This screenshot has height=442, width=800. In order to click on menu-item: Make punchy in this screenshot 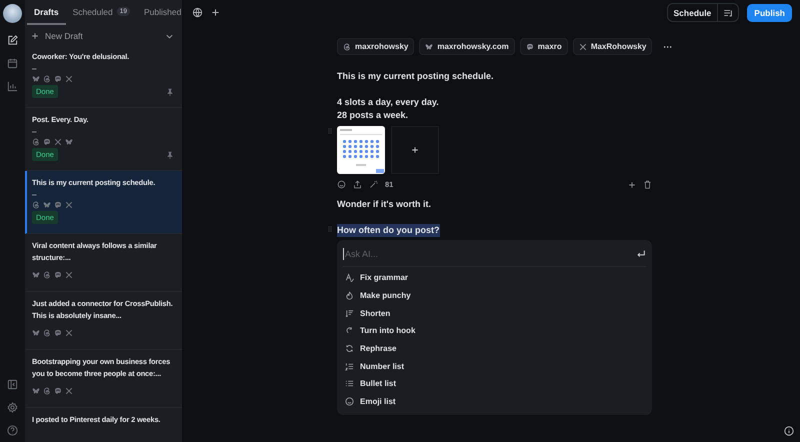, I will do `click(494, 295)`.